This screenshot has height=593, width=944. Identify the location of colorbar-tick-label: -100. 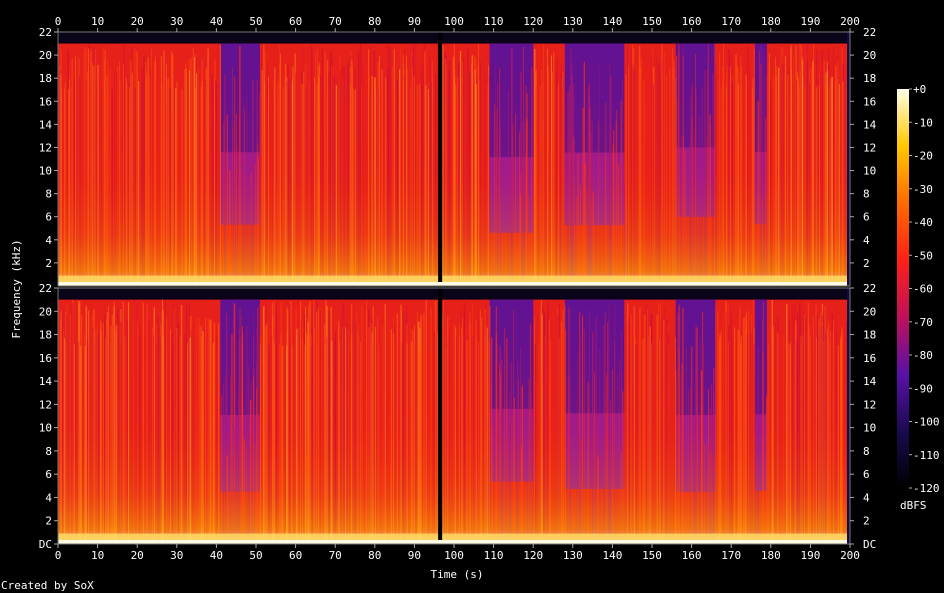
(926, 422).